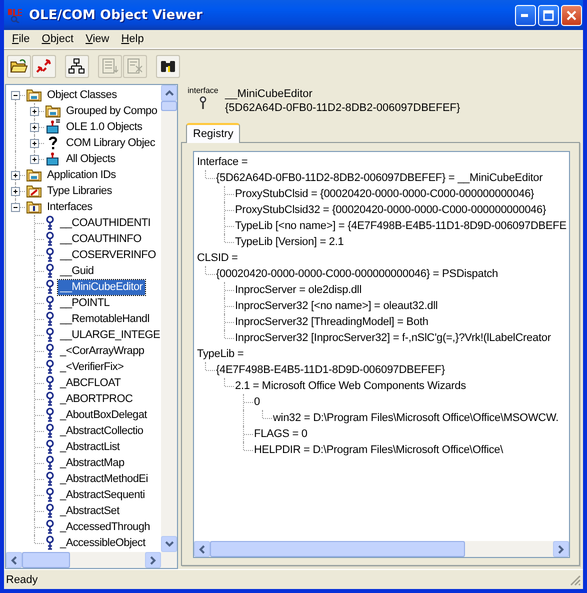 The height and width of the screenshot is (593, 587). Describe the element at coordinates (256, 402) in the screenshot. I see `registry-entry: 0` at that location.